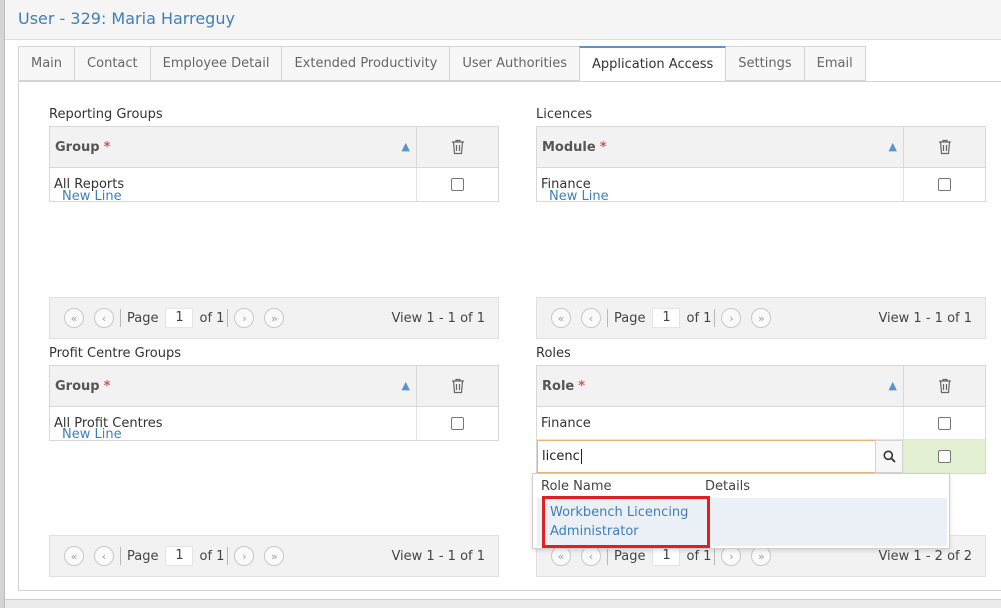 This screenshot has height=608, width=1001. I want to click on column-header-module: Module * ▲︎, so click(720, 147).